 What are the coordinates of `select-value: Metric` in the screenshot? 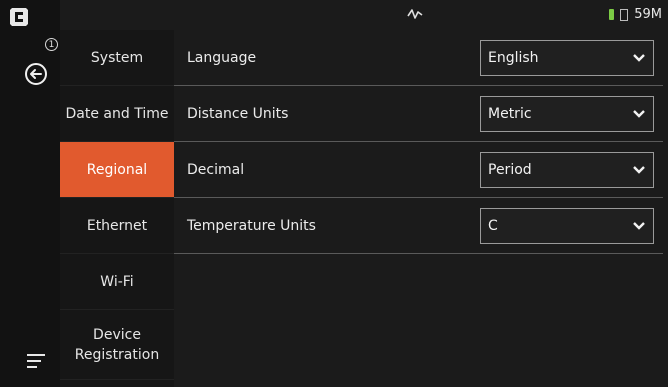 It's located at (510, 114).